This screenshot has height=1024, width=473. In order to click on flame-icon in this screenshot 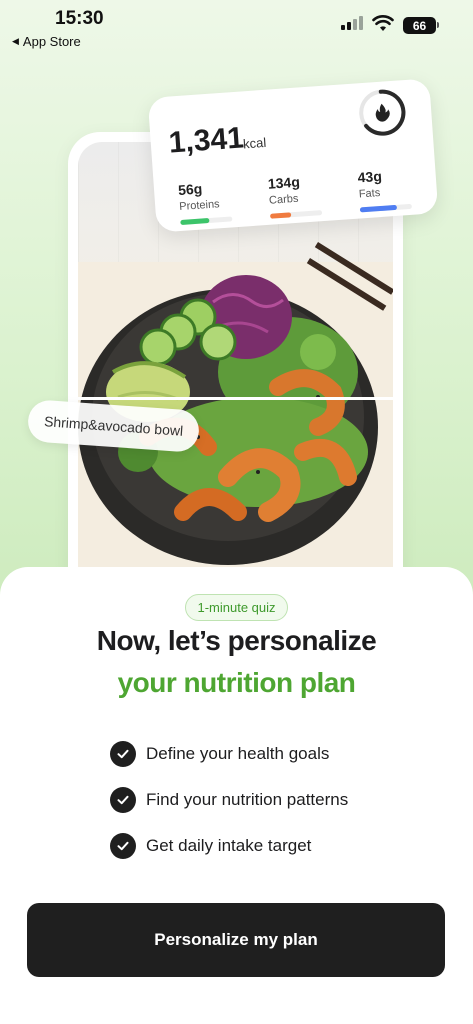, I will do `click(382, 112)`.